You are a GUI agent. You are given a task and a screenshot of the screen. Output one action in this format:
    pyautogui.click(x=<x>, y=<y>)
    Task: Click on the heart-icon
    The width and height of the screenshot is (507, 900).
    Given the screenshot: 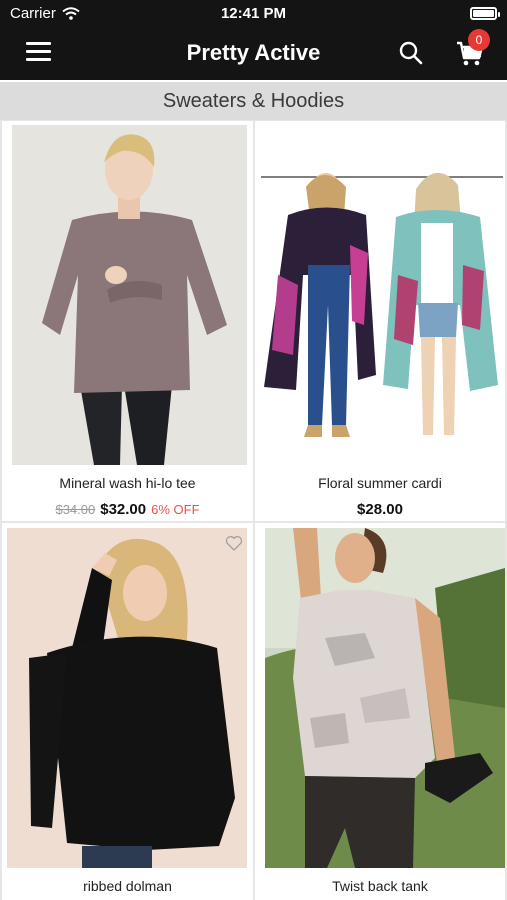 What is the action you would take?
    pyautogui.click(x=234, y=543)
    